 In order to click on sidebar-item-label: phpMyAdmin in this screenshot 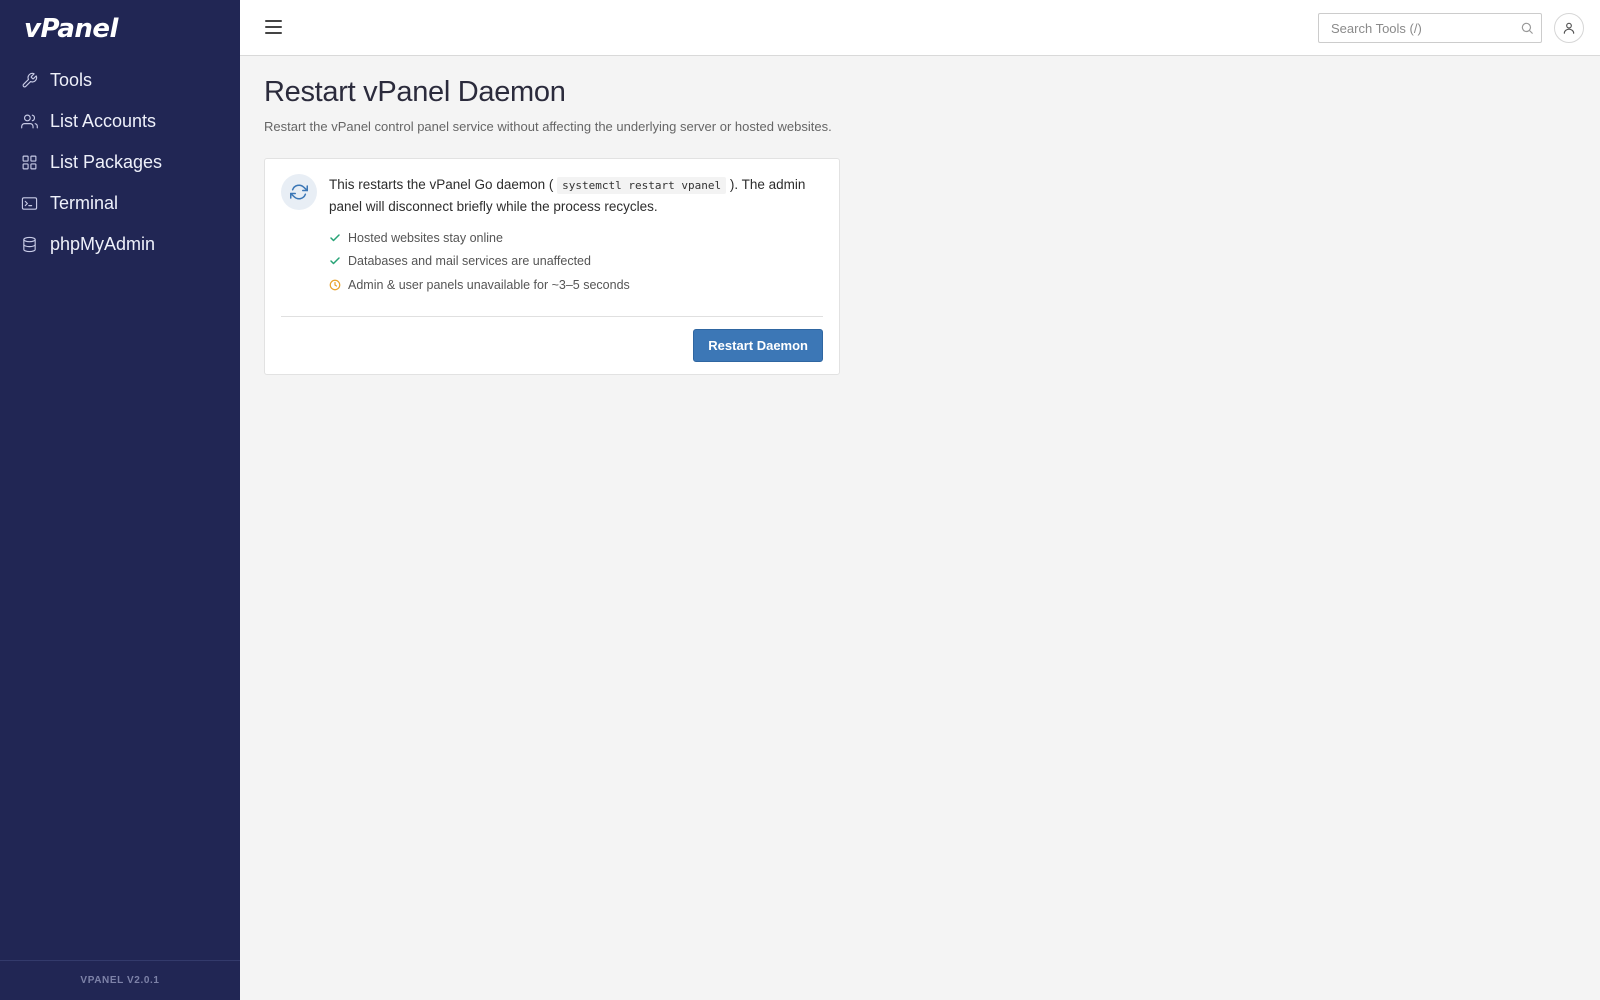, I will do `click(103, 244)`.